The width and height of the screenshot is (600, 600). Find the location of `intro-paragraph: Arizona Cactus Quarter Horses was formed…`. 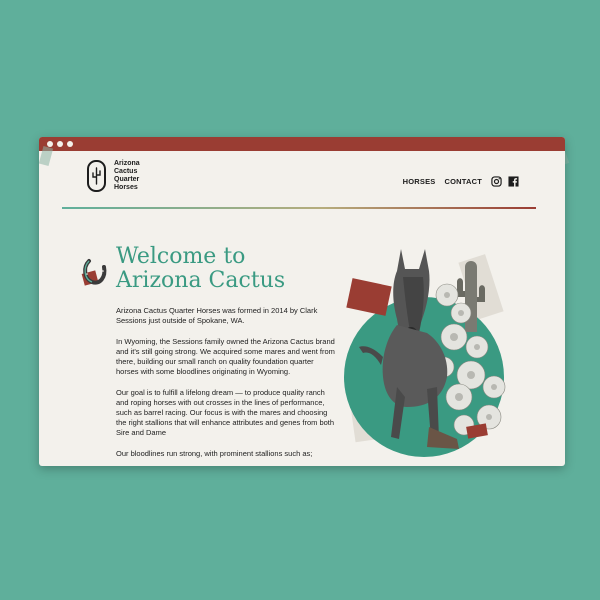

intro-paragraph: Arizona Cactus Quarter Horses was formed… is located at coordinates (217, 315).